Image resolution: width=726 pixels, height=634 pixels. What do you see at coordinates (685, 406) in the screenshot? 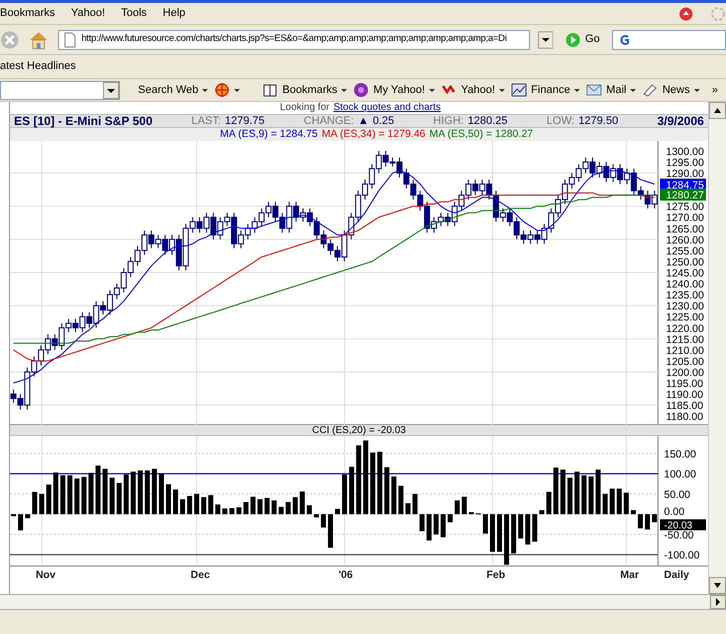
I see `axis-label: 1185.00` at bounding box center [685, 406].